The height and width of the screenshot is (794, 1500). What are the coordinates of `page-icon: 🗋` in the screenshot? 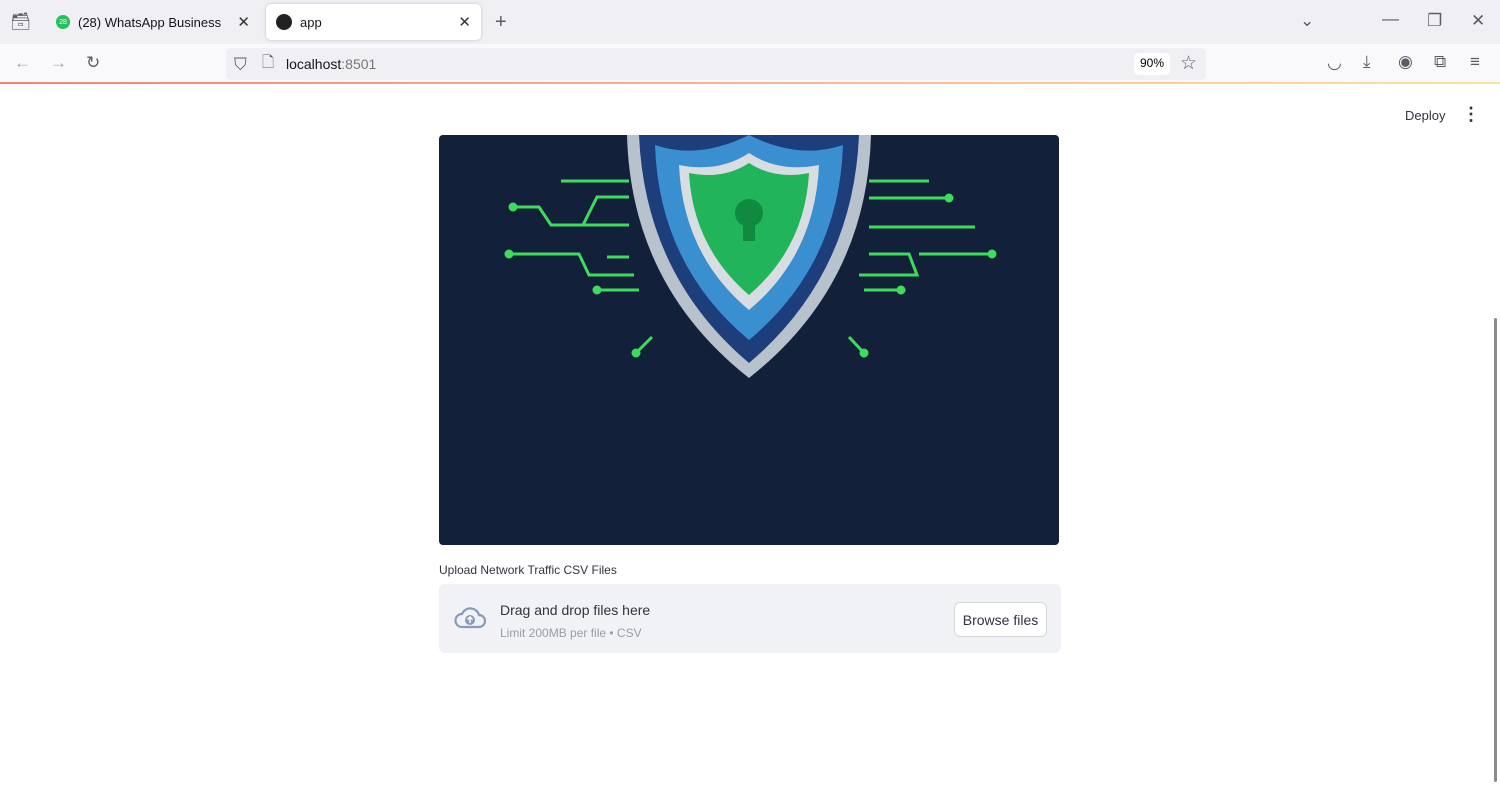 It's located at (268, 62).